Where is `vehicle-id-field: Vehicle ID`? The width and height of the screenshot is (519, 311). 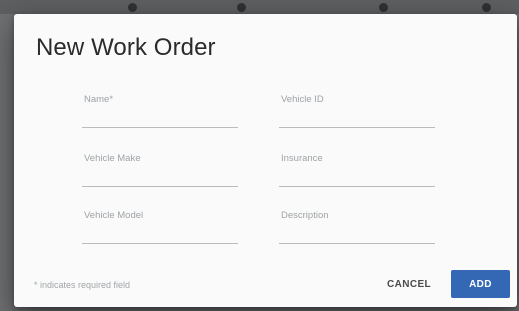 vehicle-id-field: Vehicle ID is located at coordinates (357, 111).